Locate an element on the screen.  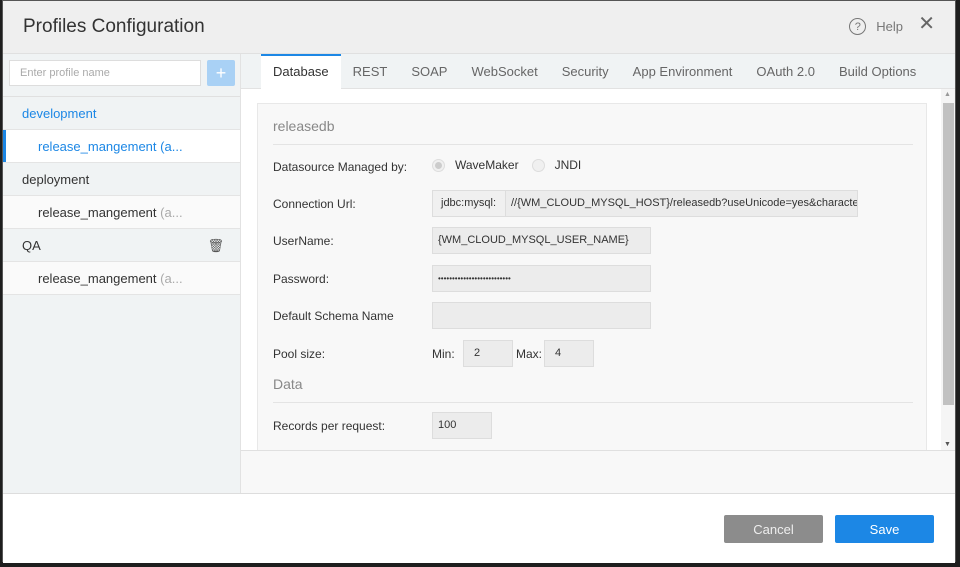
connection-url-prefix: jdbc:mysql: is located at coordinates (469, 203).